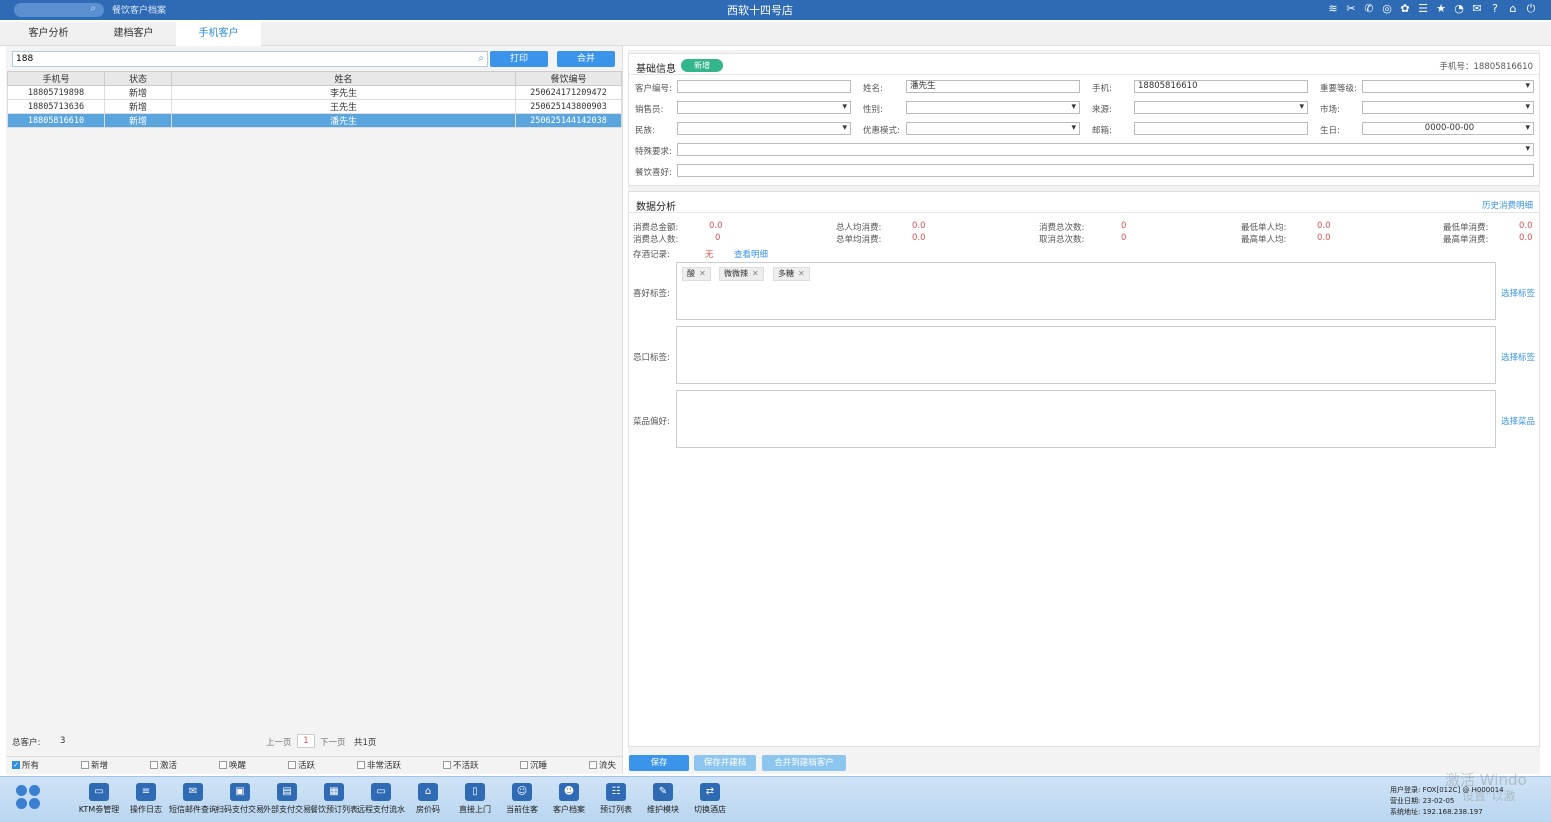 The width and height of the screenshot is (1551, 822). What do you see at coordinates (1448, 86) in the screenshot?
I see `importance-select` at bounding box center [1448, 86].